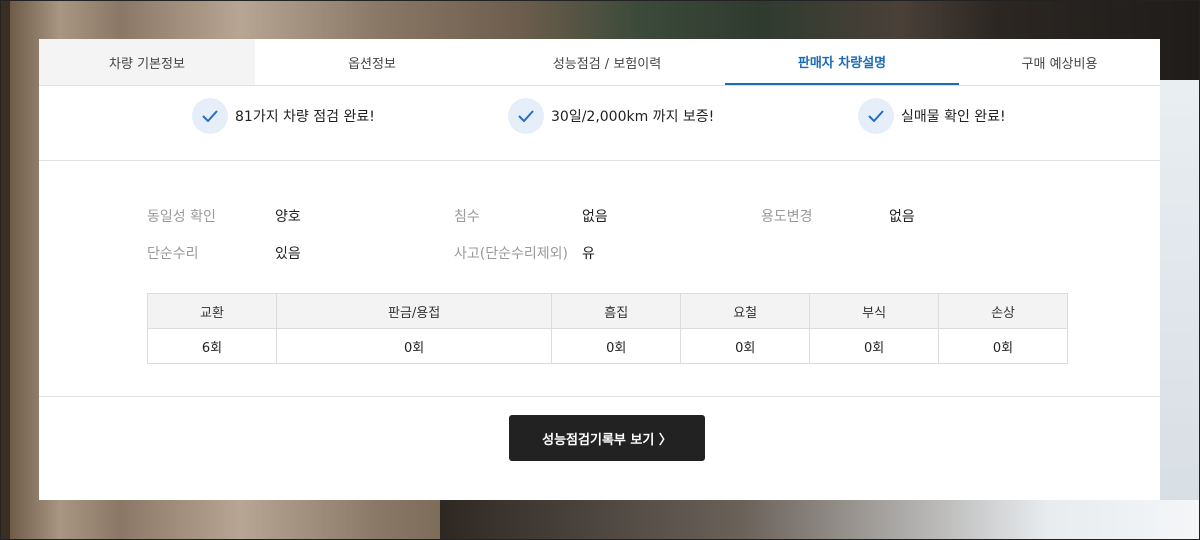 The width and height of the screenshot is (1200, 540). I want to click on check-text: 실매물 확인 완료!, so click(953, 117).